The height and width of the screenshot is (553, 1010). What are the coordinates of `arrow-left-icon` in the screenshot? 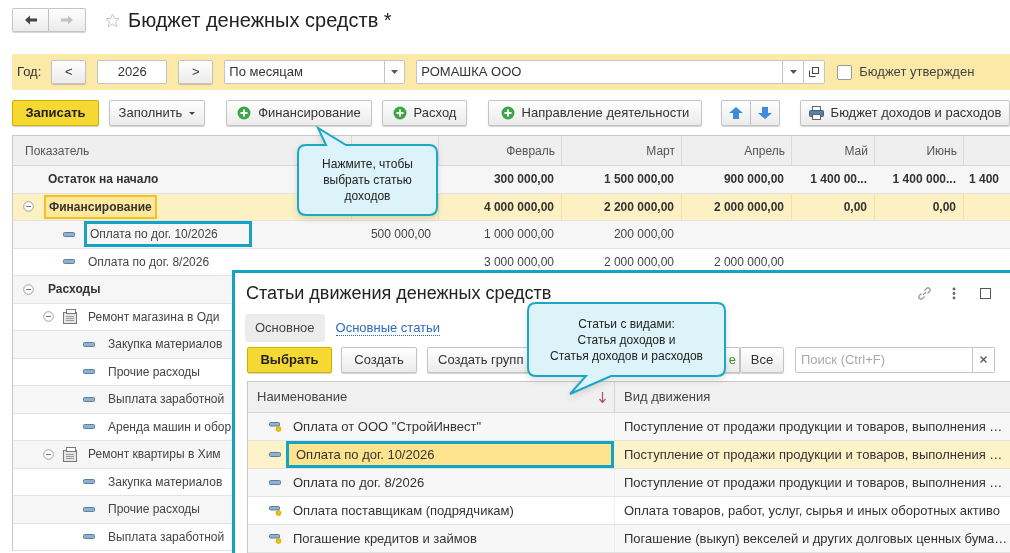 It's located at (30, 20).